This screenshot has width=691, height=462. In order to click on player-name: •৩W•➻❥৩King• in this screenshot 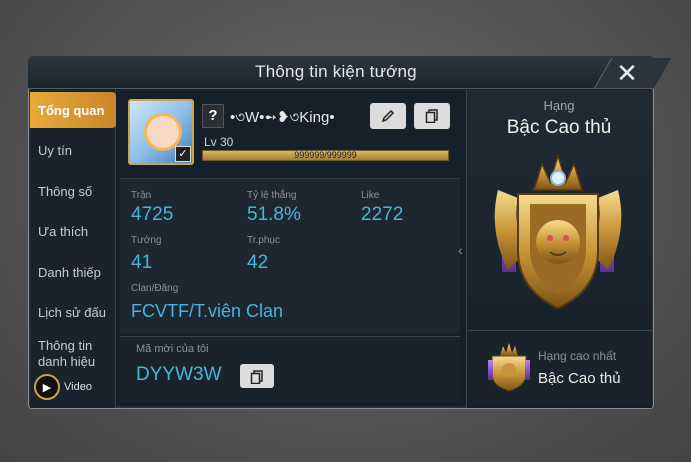, I will do `click(282, 117)`.